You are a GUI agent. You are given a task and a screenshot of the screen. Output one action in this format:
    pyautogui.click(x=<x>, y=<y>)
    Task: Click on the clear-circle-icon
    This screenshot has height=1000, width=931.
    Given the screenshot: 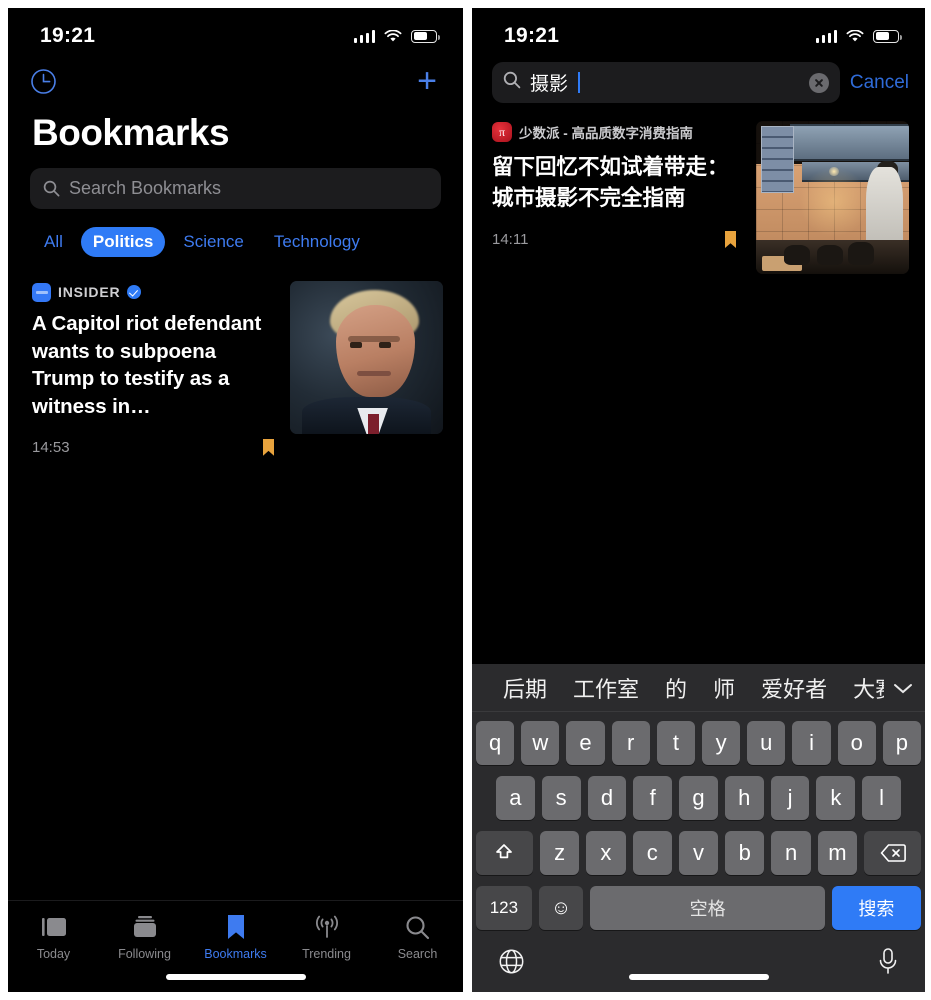 What is the action you would take?
    pyautogui.click(x=818, y=82)
    